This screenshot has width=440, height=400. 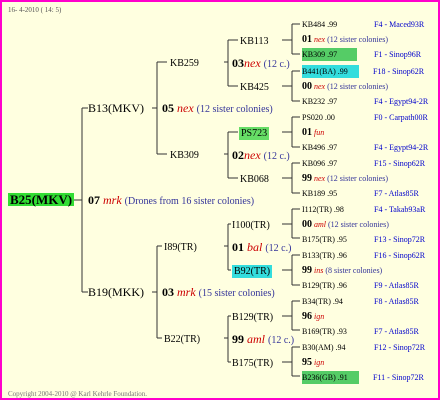 What do you see at coordinates (251, 225) in the screenshot?
I see `gen3-node: I100(TR)` at bounding box center [251, 225].